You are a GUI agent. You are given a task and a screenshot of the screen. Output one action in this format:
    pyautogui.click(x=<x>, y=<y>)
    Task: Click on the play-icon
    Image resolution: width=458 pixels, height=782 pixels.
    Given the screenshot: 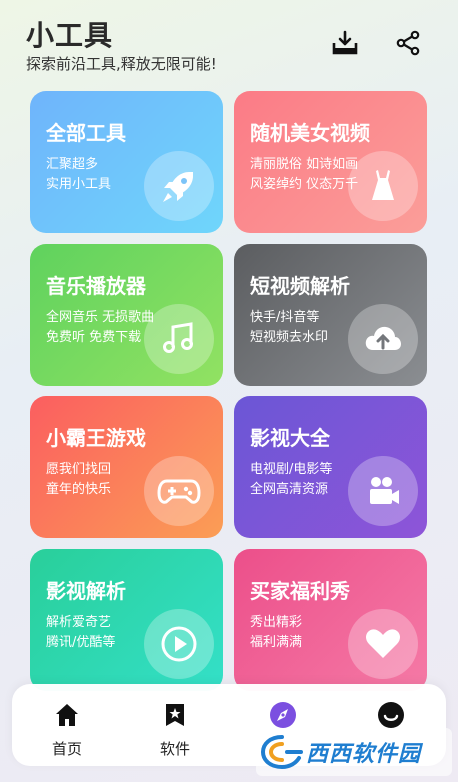 What is the action you would take?
    pyautogui.click(x=179, y=644)
    